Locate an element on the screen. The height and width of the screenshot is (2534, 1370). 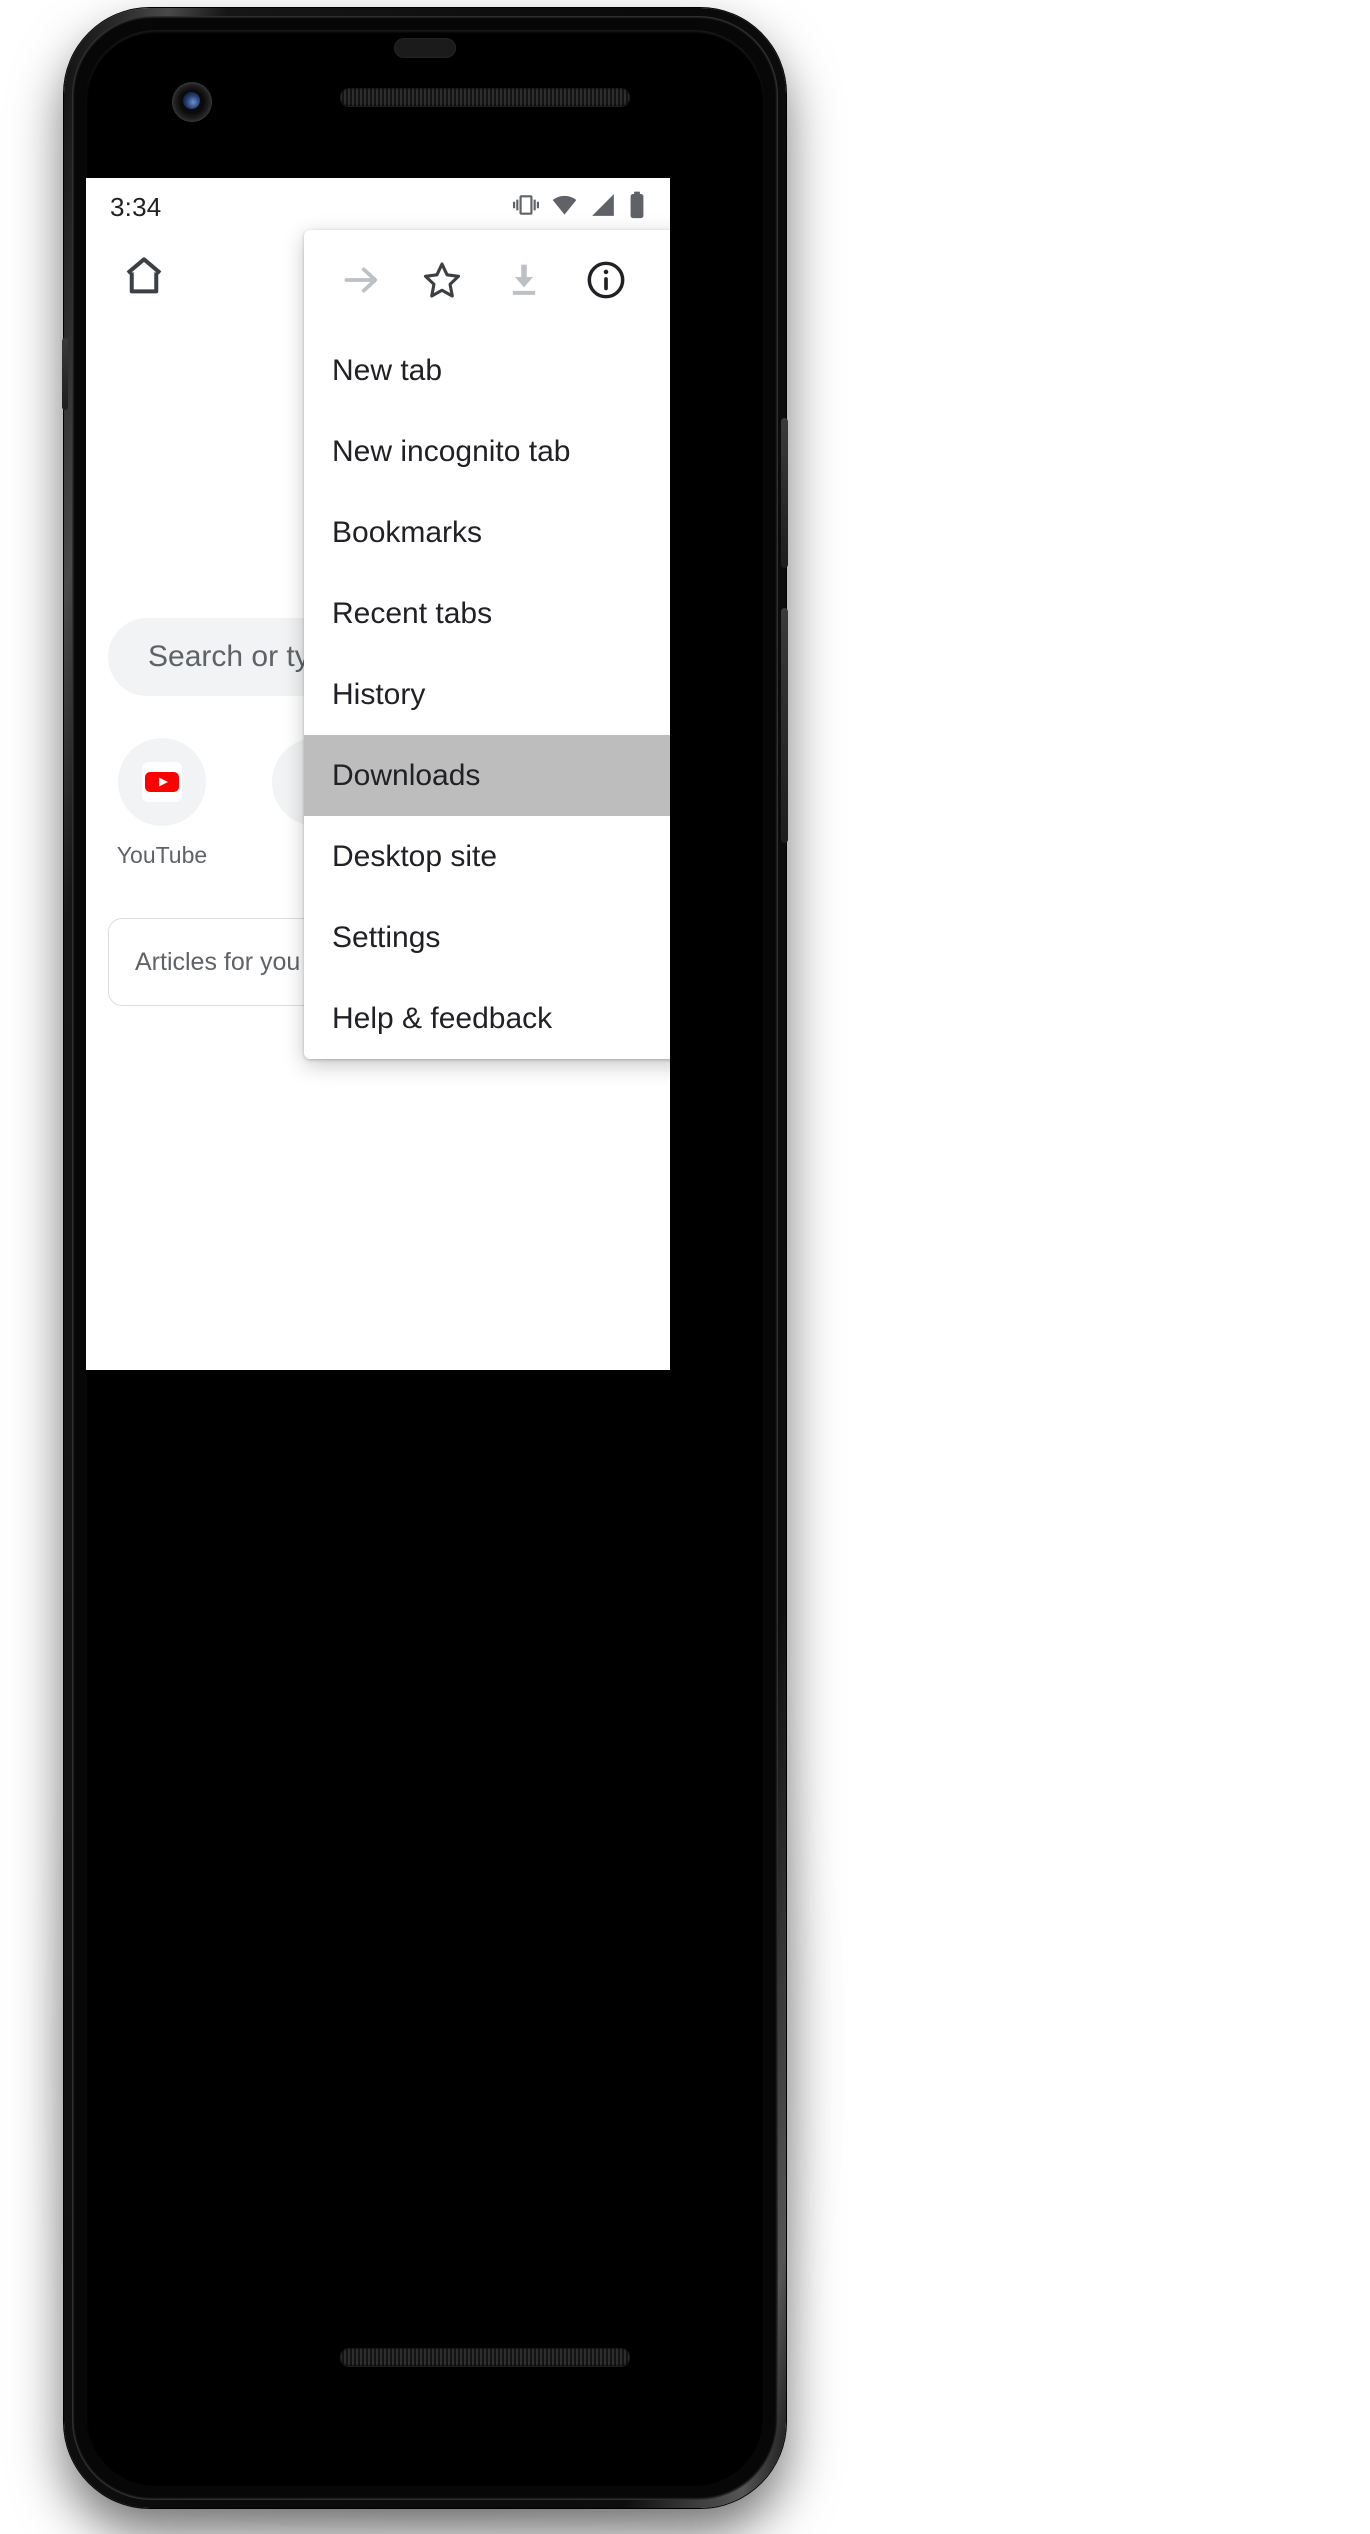
download-button is located at coordinates (524, 280).